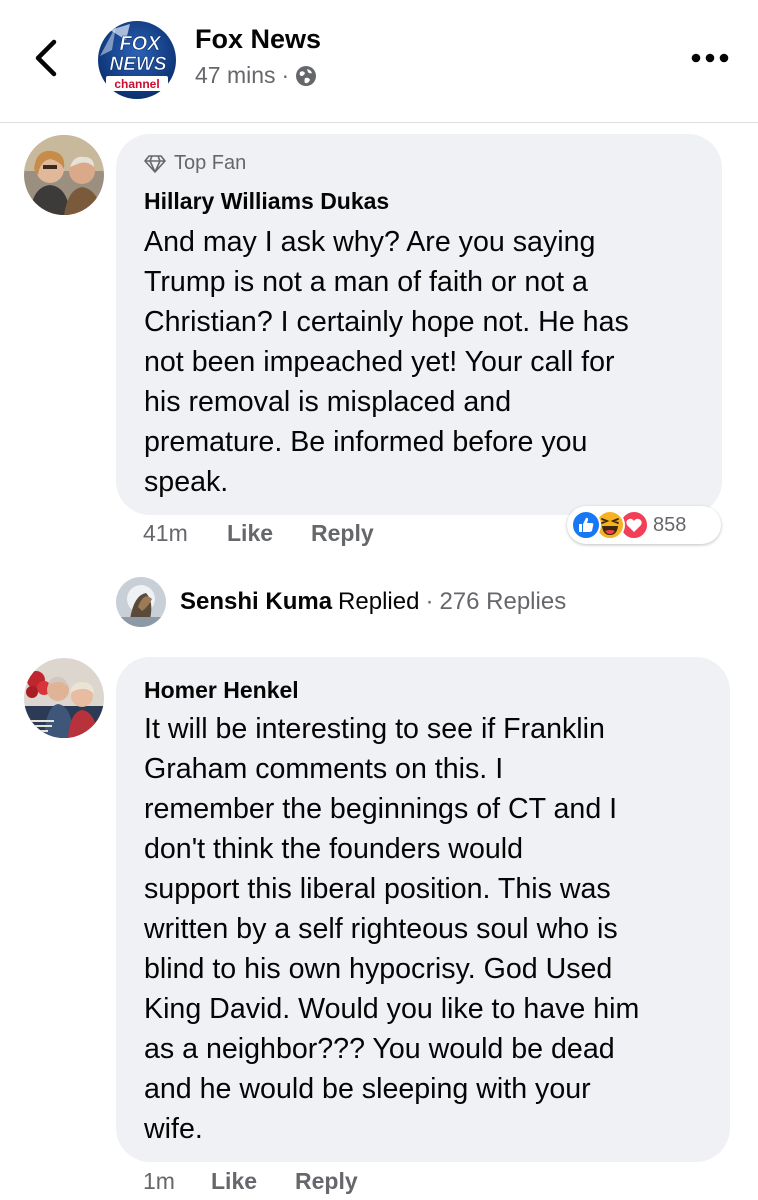 This screenshot has width=758, height=1200. I want to click on page-name: Fox News, so click(258, 39).